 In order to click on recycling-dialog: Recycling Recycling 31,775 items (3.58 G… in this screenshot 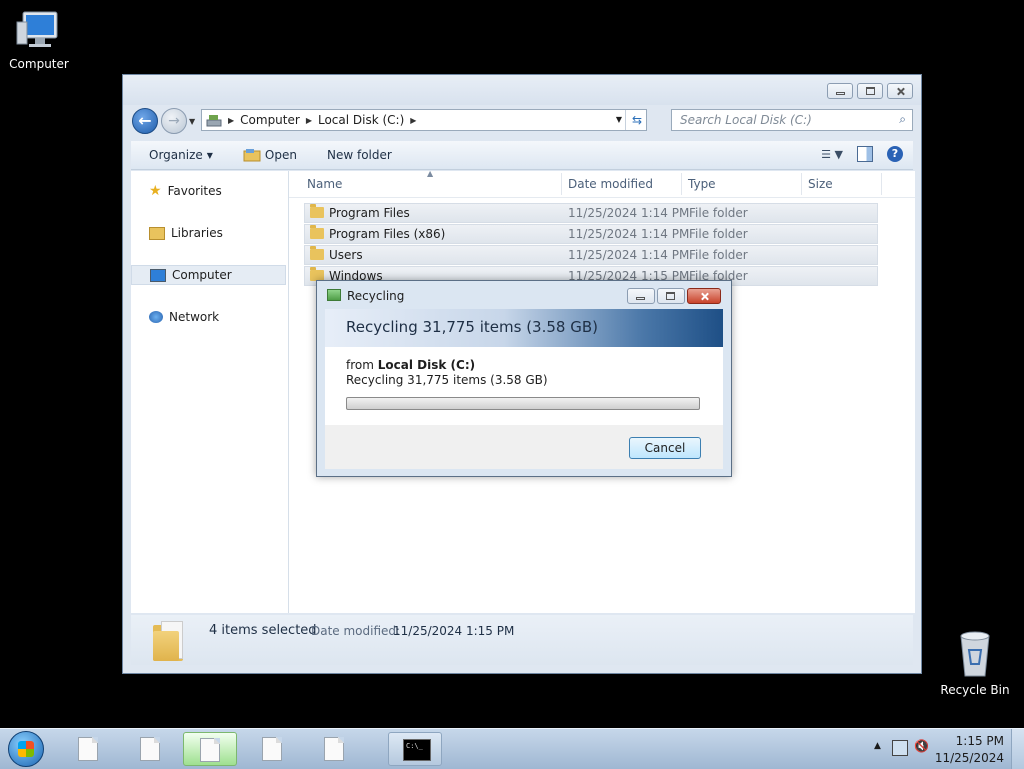, I will do `click(524, 378)`.